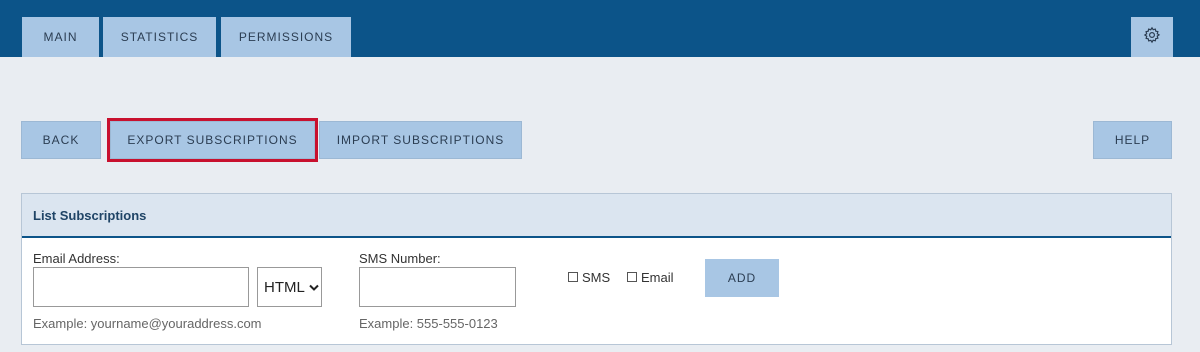  What do you see at coordinates (76, 258) in the screenshot?
I see `email-label: Email Address:` at bounding box center [76, 258].